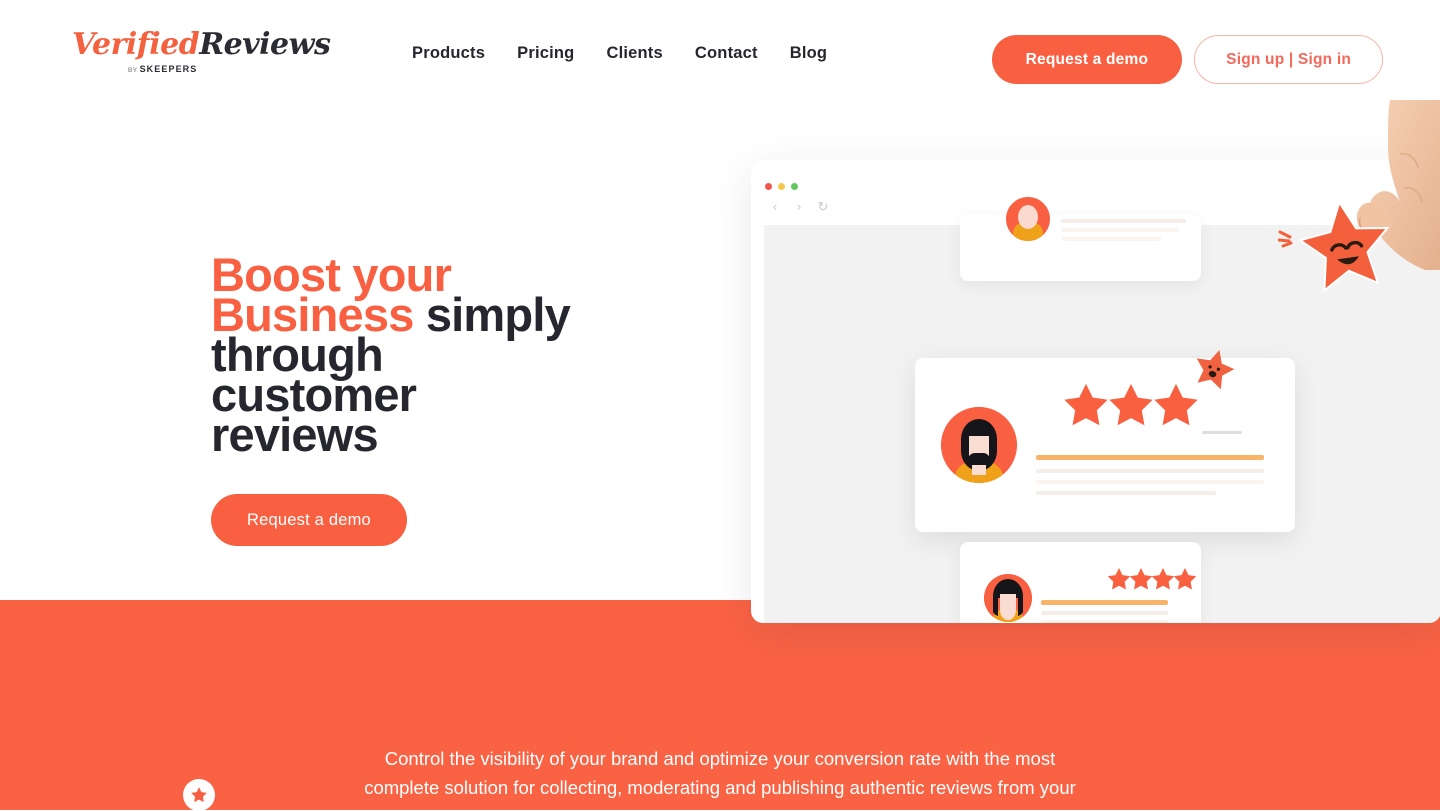 Image resolution: width=1440 pixels, height=811 pixels. What do you see at coordinates (808, 53) in the screenshot?
I see `nav-item-blog: Blog` at bounding box center [808, 53].